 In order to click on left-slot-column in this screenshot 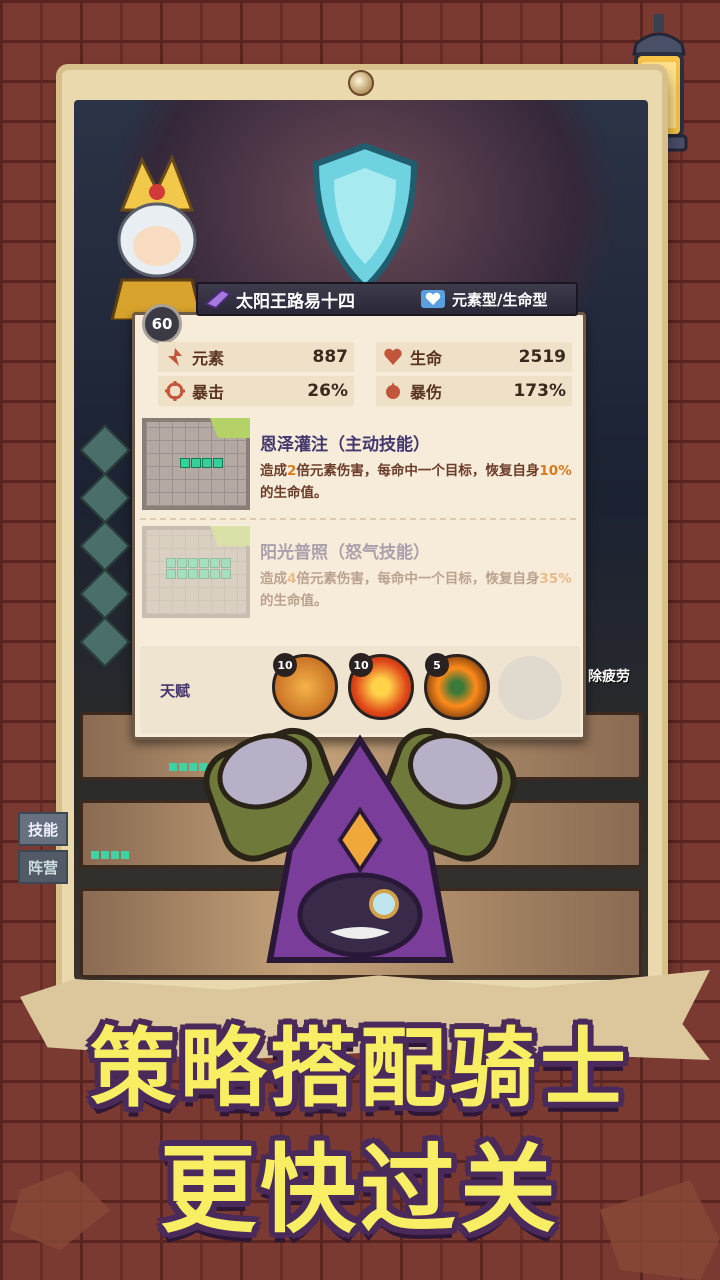, I will do `click(105, 546)`.